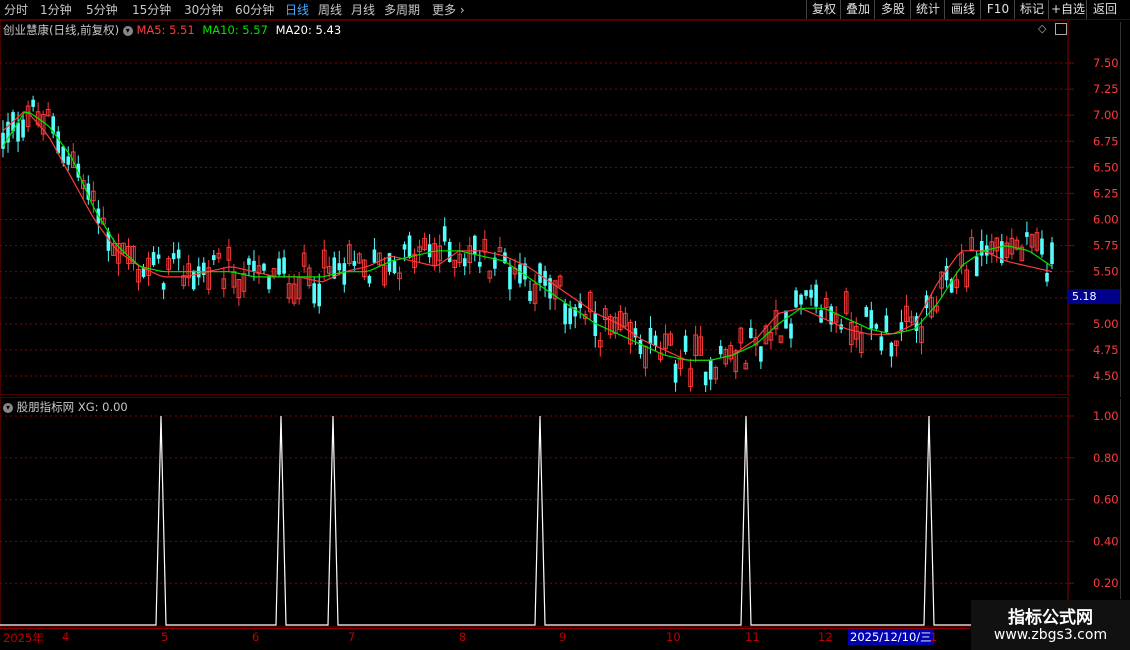 The height and width of the screenshot is (650, 1130). What do you see at coordinates (330, 9) in the screenshot?
I see `tab-weekly: 周线` at bounding box center [330, 9].